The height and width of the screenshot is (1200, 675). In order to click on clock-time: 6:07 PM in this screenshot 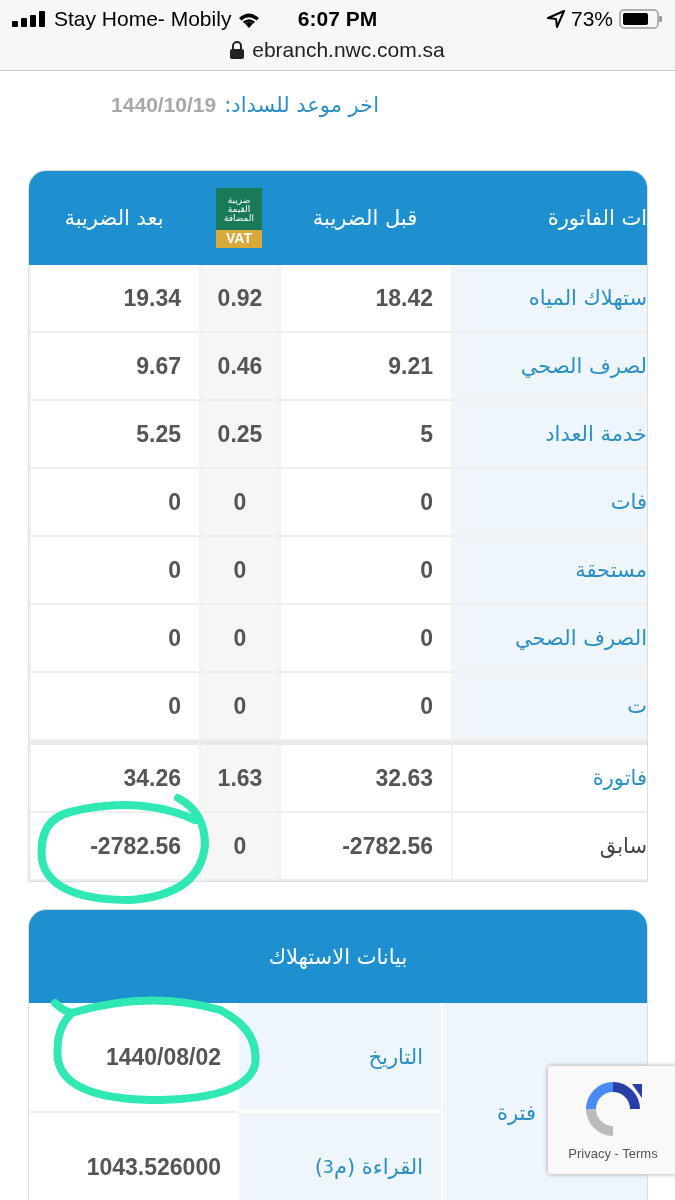, I will do `click(337, 19)`.